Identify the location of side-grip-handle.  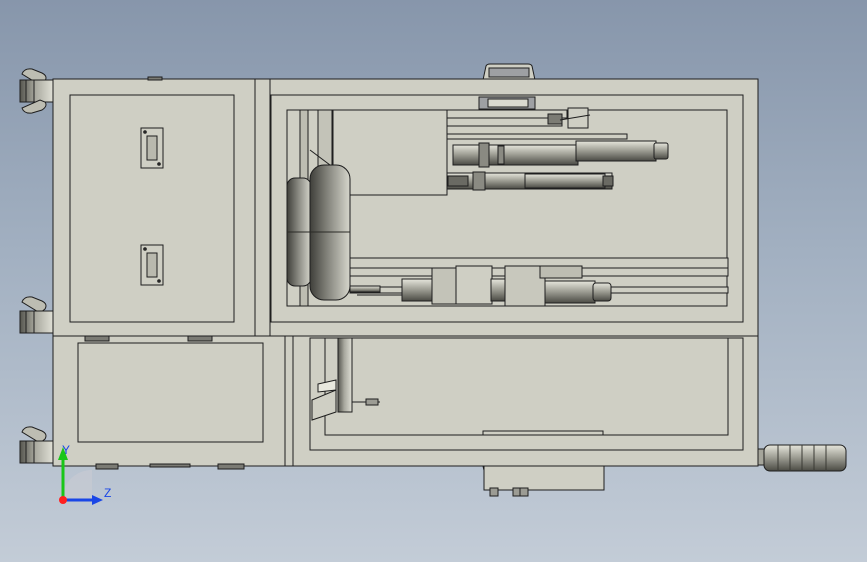
(802, 458).